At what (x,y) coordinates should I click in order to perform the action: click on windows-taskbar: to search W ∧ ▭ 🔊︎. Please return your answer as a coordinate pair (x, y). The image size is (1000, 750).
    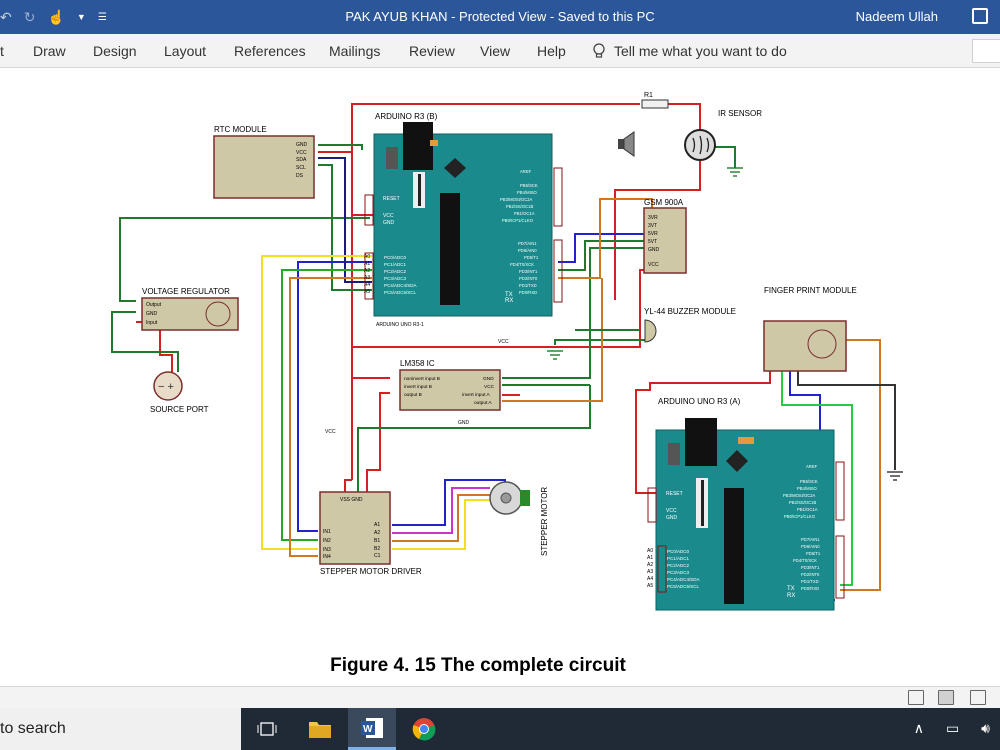
    Looking at the image, I should click on (500, 729).